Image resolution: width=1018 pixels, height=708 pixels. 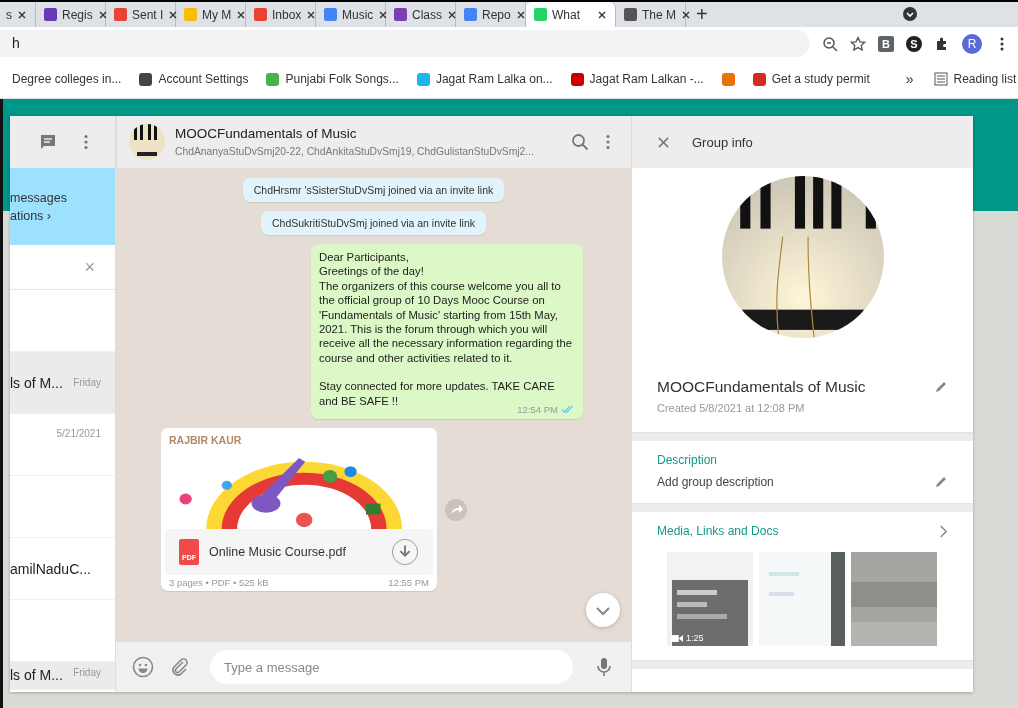 What do you see at coordinates (702, 14) in the screenshot?
I see `new-tab-button: +` at bounding box center [702, 14].